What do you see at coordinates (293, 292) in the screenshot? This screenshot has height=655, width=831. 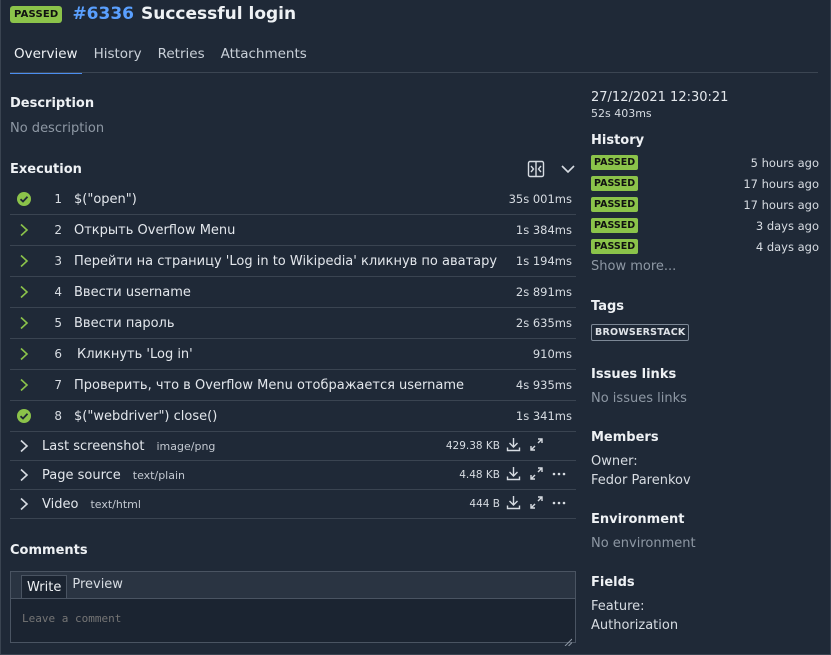 I see `step-row: 4 Ввести username 2s 891ms` at bounding box center [293, 292].